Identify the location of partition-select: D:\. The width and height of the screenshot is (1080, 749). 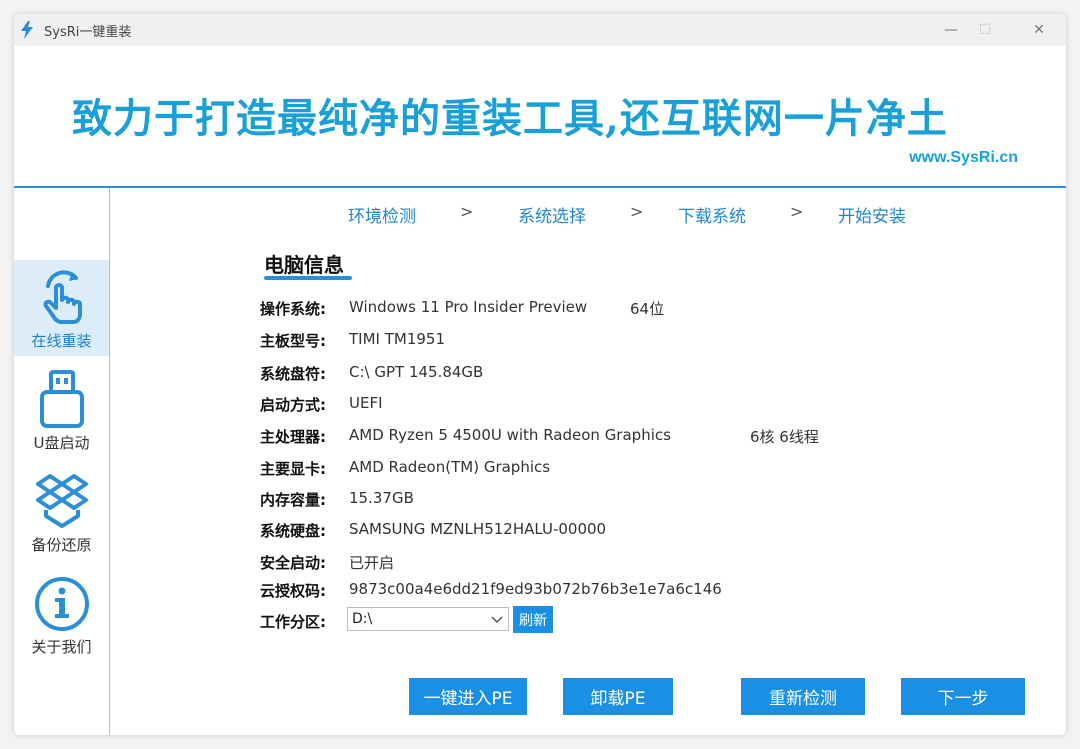
(428, 619).